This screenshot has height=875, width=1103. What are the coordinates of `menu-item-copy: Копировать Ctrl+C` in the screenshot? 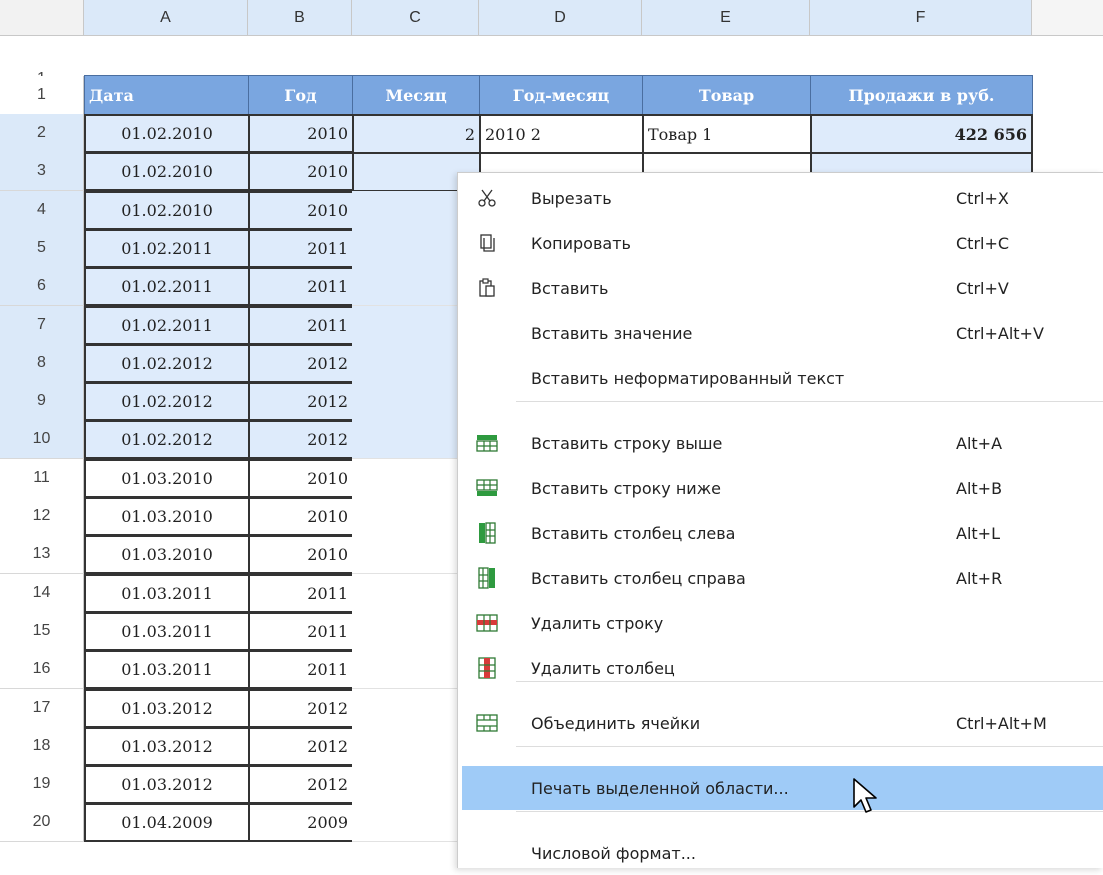 It's located at (782, 243).